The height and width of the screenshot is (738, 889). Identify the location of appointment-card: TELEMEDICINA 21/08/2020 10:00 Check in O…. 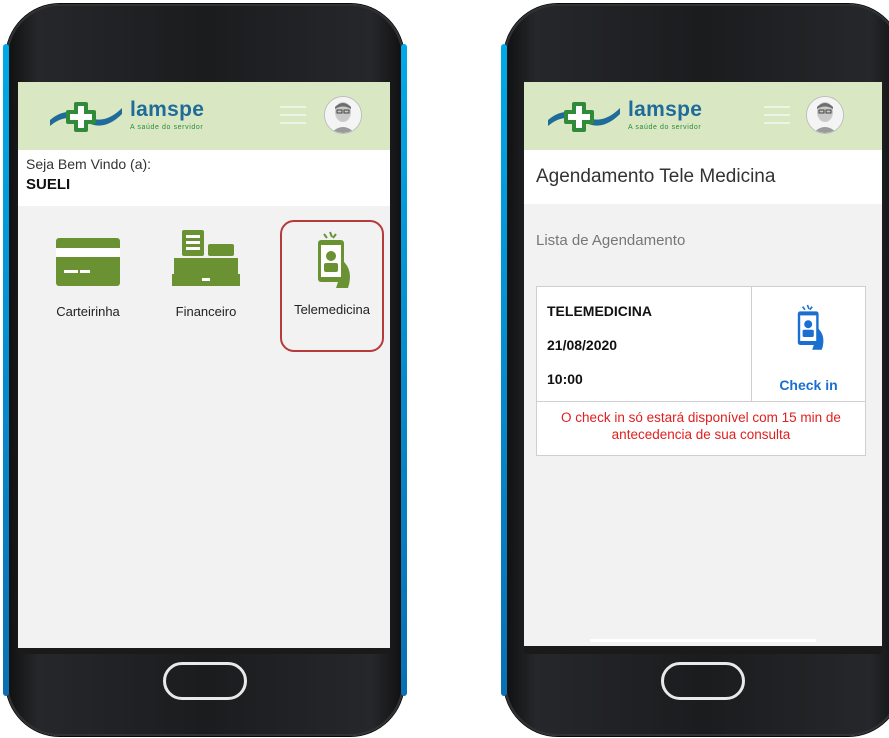
(701, 371).